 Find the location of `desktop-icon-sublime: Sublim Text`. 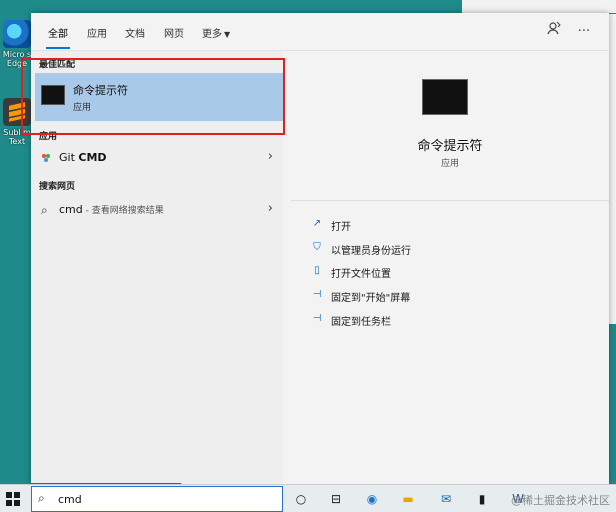

desktop-icon-sublime: Sublim Text is located at coordinates (17, 122).